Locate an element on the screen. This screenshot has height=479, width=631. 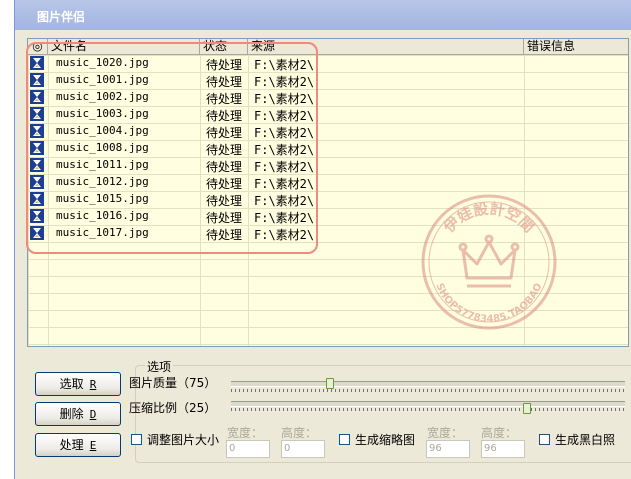
select-button-label: 选取 is located at coordinates (71, 384).